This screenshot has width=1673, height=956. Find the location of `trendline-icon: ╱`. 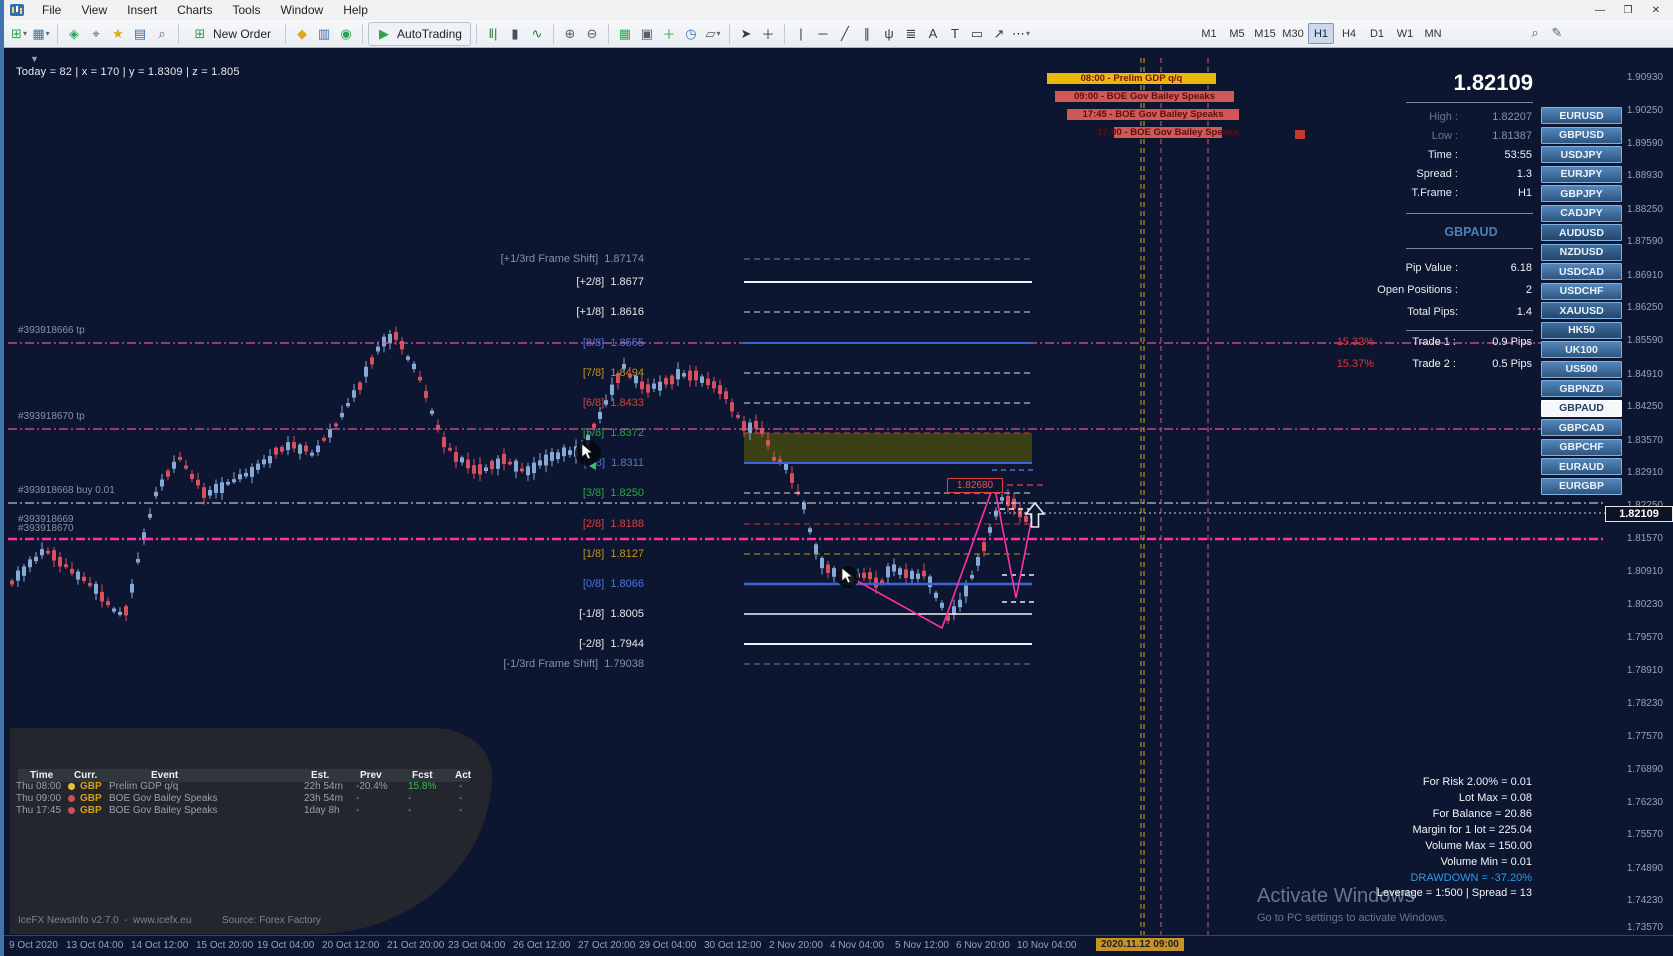

trendline-icon: ╱ is located at coordinates (845, 34).